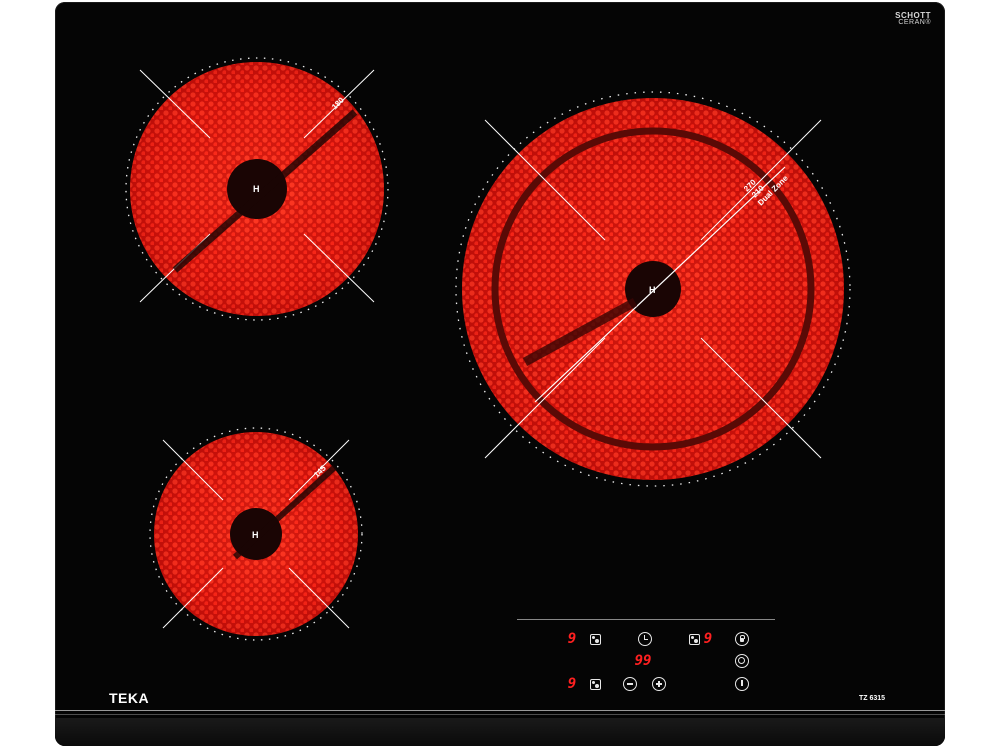  What do you see at coordinates (914, 22) in the screenshot?
I see `glass-brand-line2: CERAN®` at bounding box center [914, 22].